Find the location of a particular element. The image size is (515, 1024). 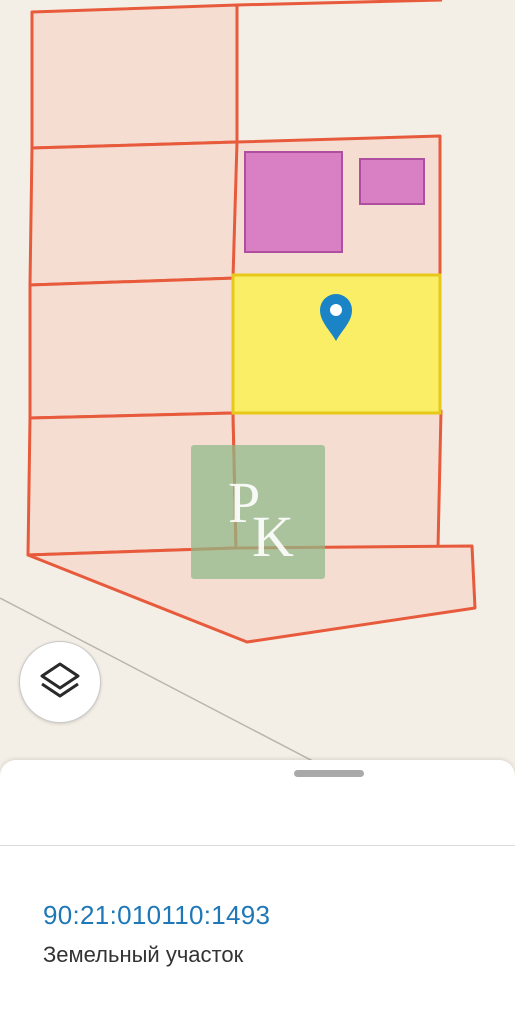

layers-icon is located at coordinates (60, 680).